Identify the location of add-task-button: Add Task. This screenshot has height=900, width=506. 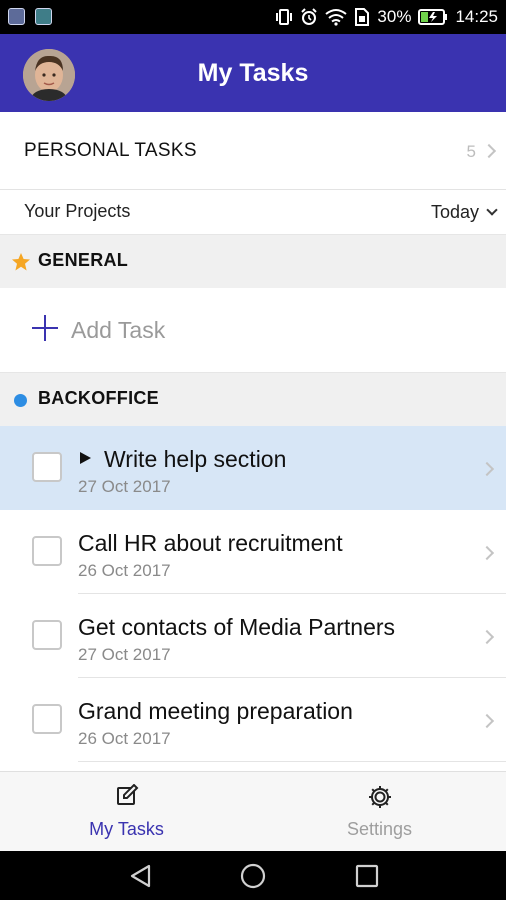
(253, 330).